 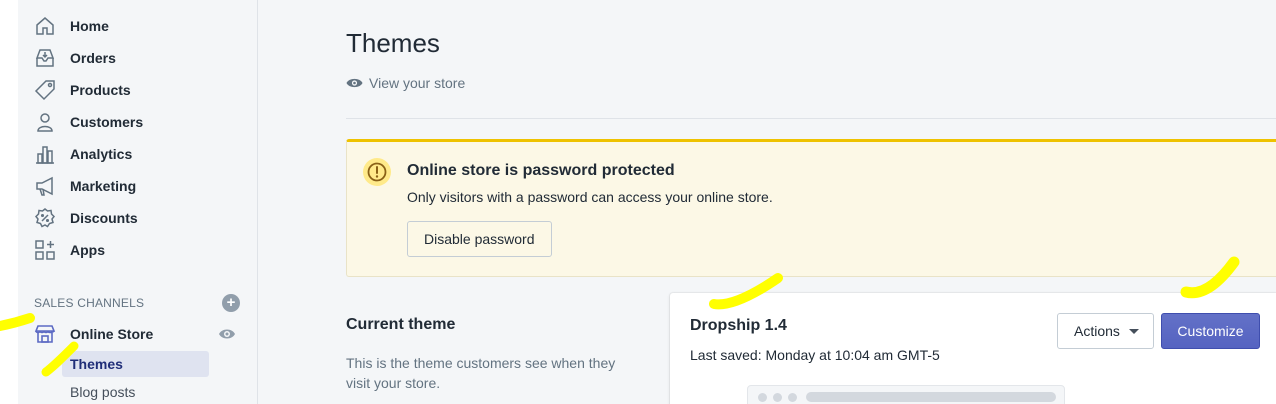 I want to click on sidebar-item-home: Home, so click(x=71, y=26).